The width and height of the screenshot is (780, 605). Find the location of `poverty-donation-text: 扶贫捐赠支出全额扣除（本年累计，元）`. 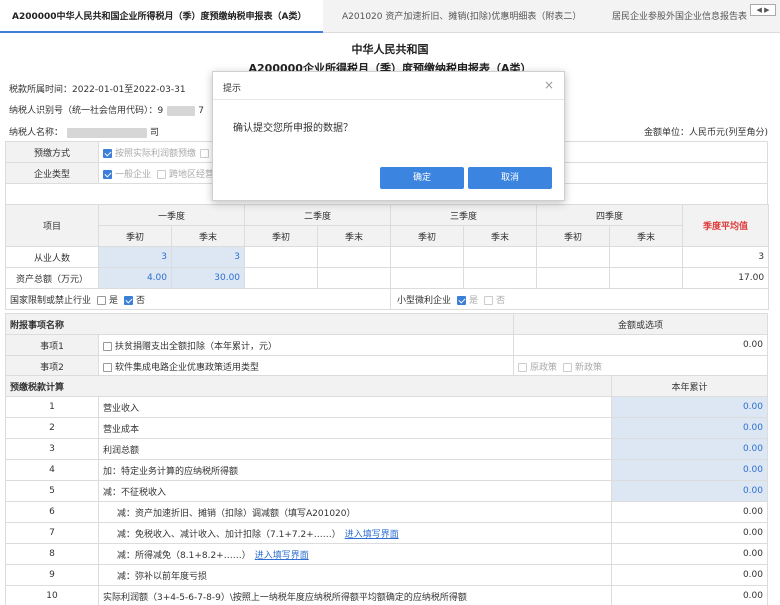

poverty-donation-text: 扶贫捐赠支出全额扣除（本年累计，元） is located at coordinates (196, 346).